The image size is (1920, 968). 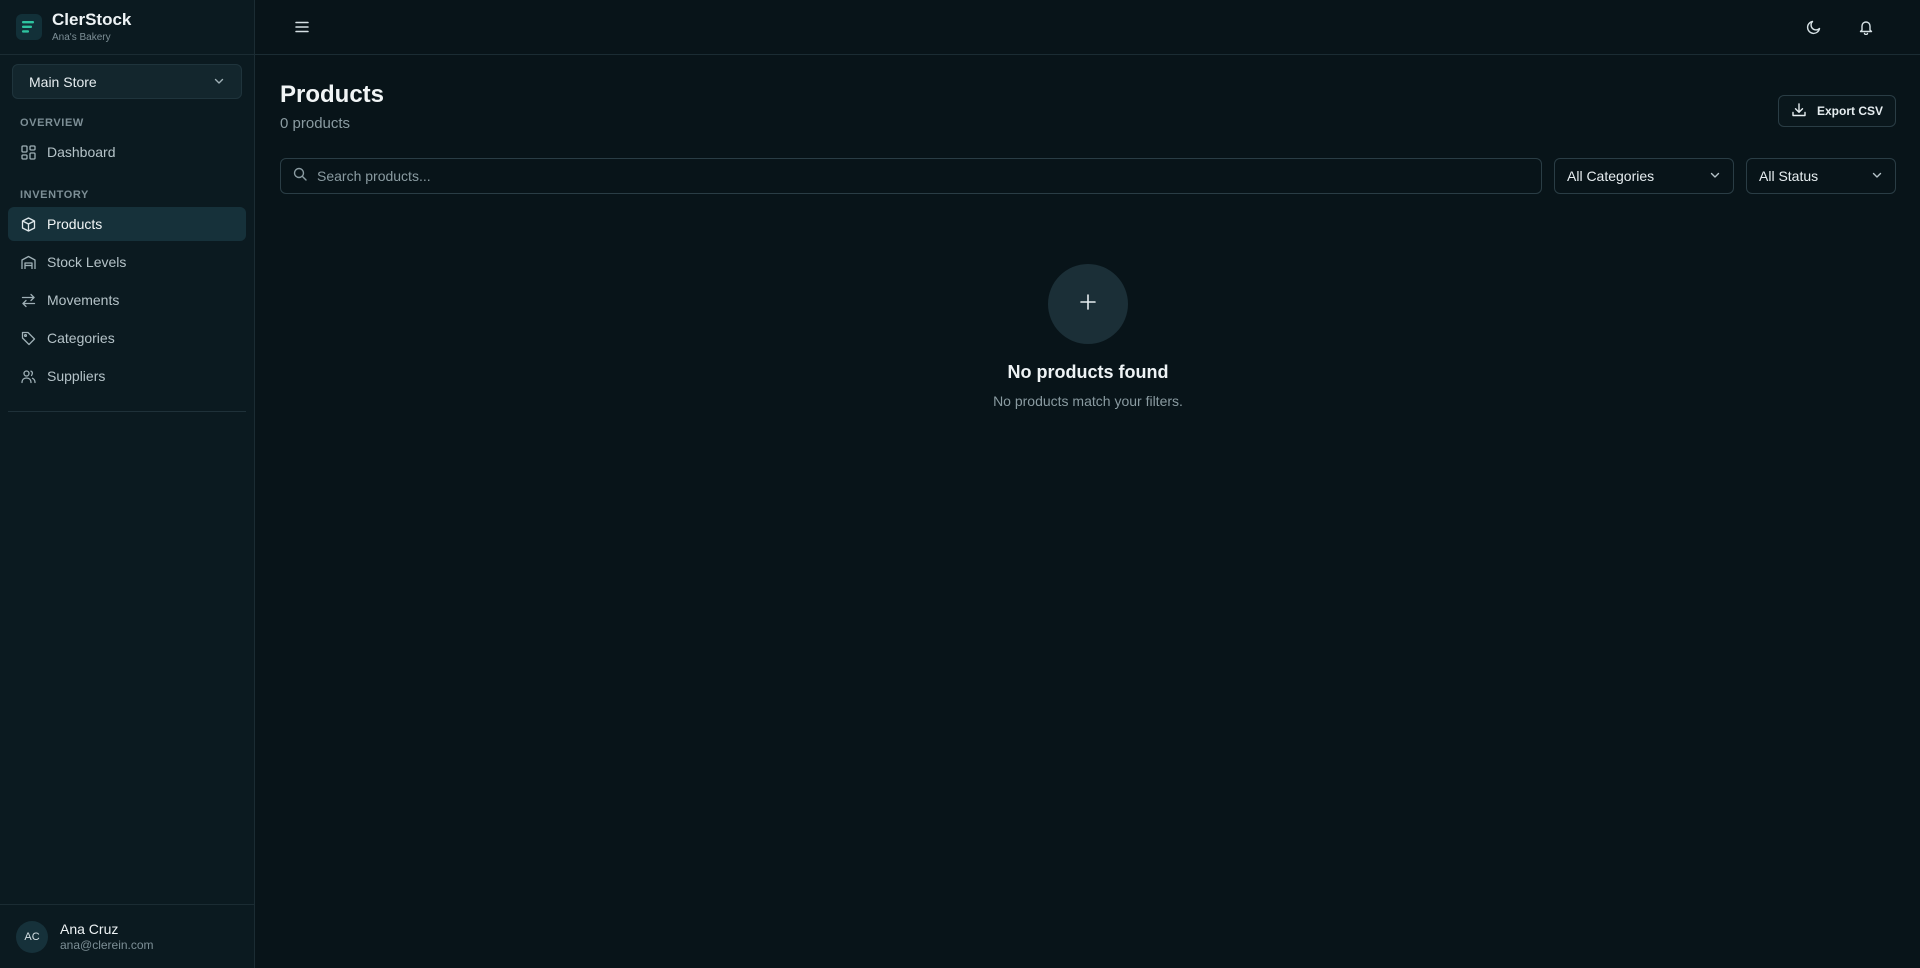 I want to click on sidebar-item-label: Dashboard, so click(x=81, y=152).